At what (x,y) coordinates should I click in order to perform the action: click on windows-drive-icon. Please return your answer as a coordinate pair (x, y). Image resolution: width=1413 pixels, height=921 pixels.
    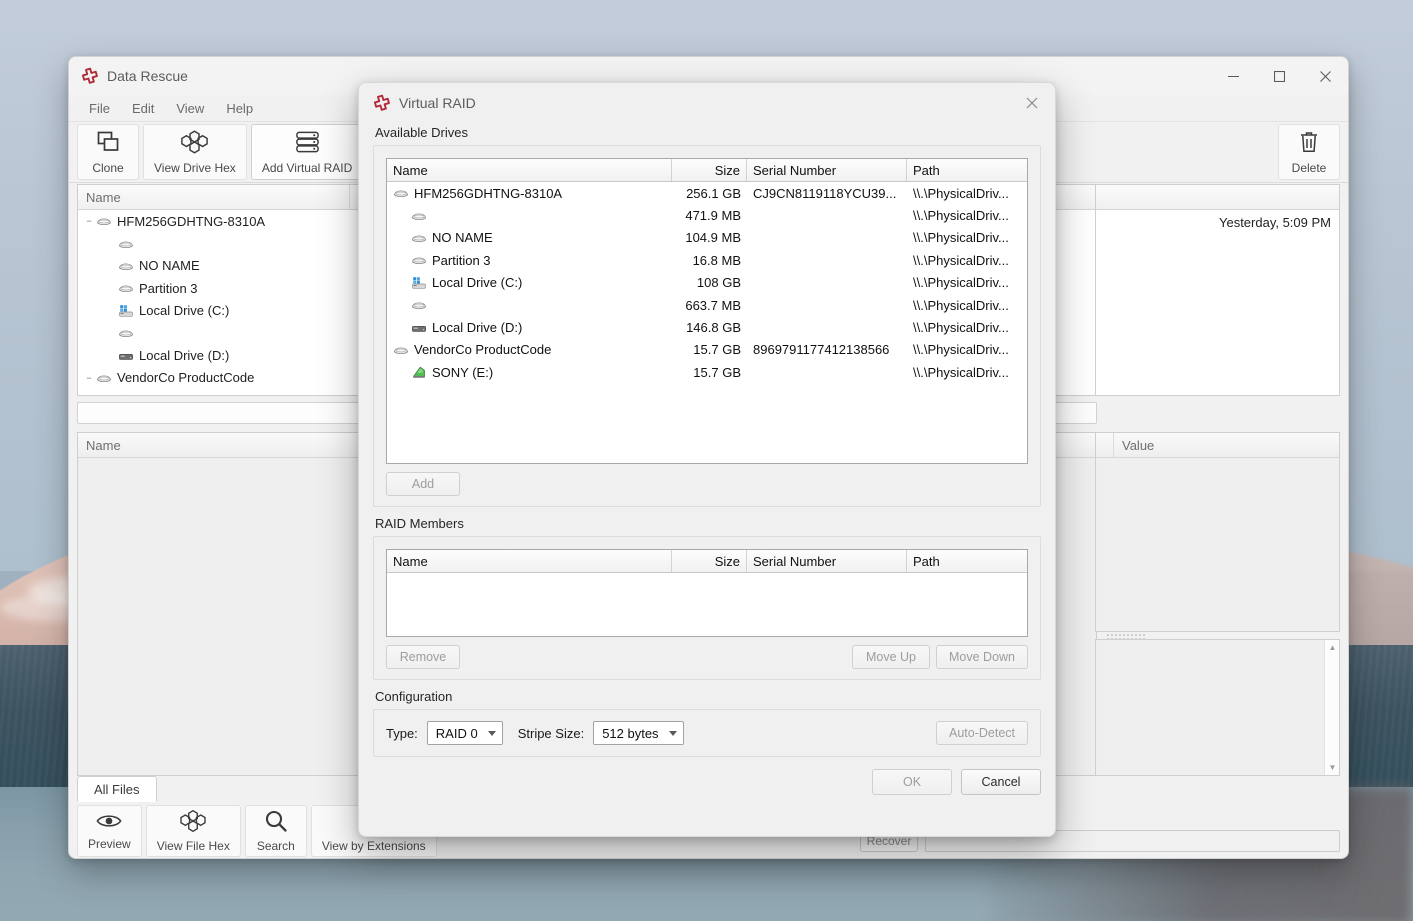
    Looking at the image, I should click on (419, 283).